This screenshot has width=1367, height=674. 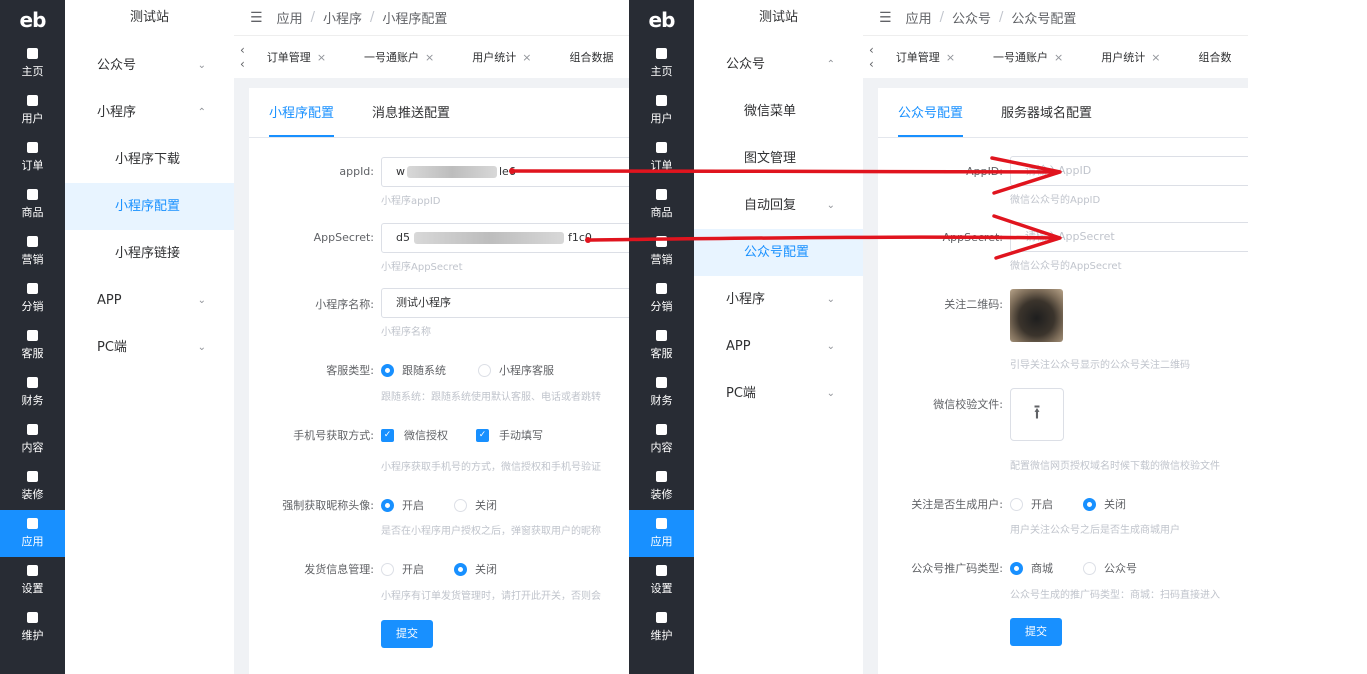 I want to click on appid-input: 请输入AppID, so click(x=1129, y=171).